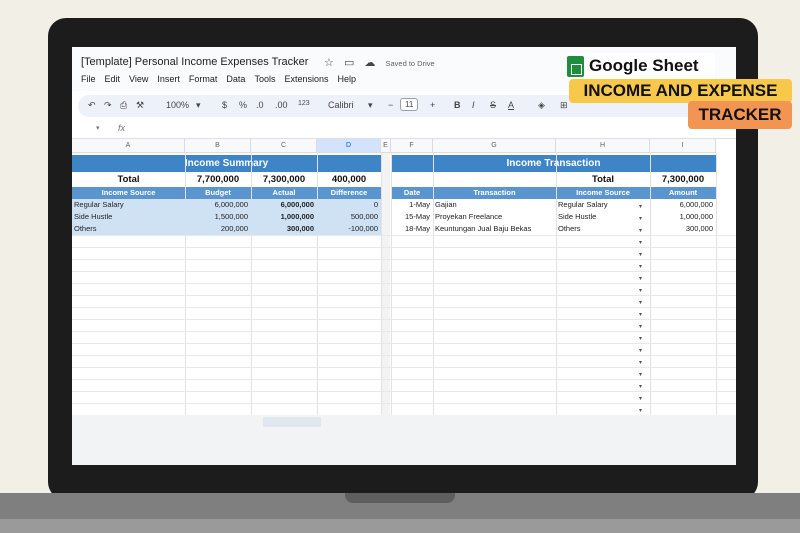  I want to click on borders-icon: ⊞, so click(564, 105).